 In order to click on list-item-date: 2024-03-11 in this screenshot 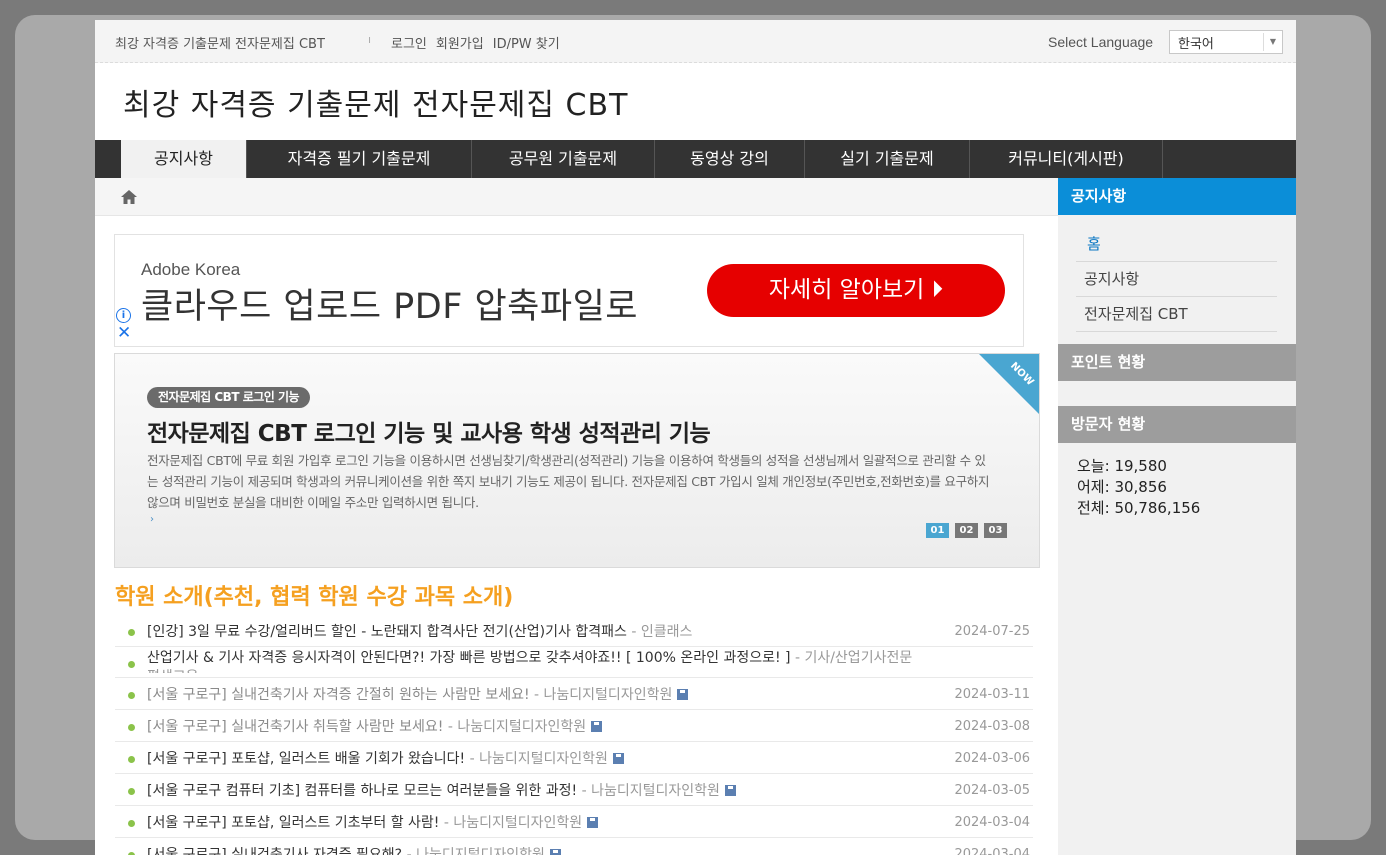, I will do `click(992, 694)`.